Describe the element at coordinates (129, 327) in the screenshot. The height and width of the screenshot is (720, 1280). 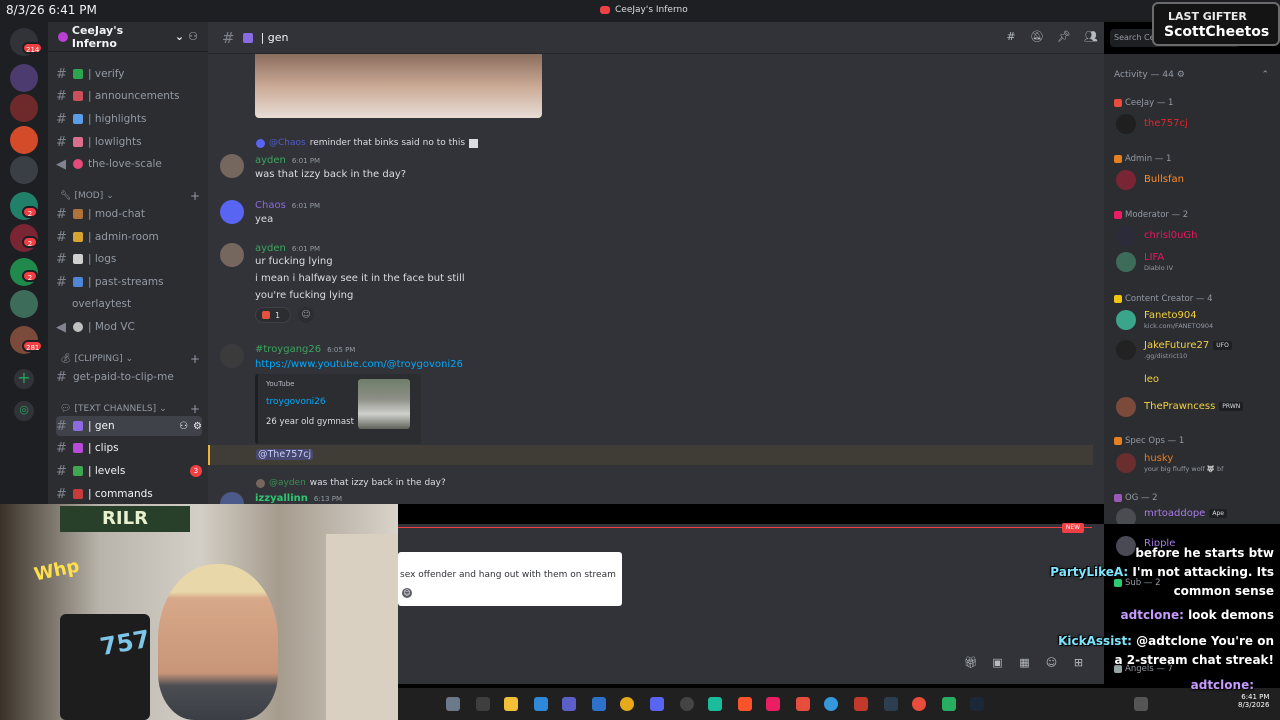
I see `channel-mod-vc: ◀ | Mod VC` at that location.